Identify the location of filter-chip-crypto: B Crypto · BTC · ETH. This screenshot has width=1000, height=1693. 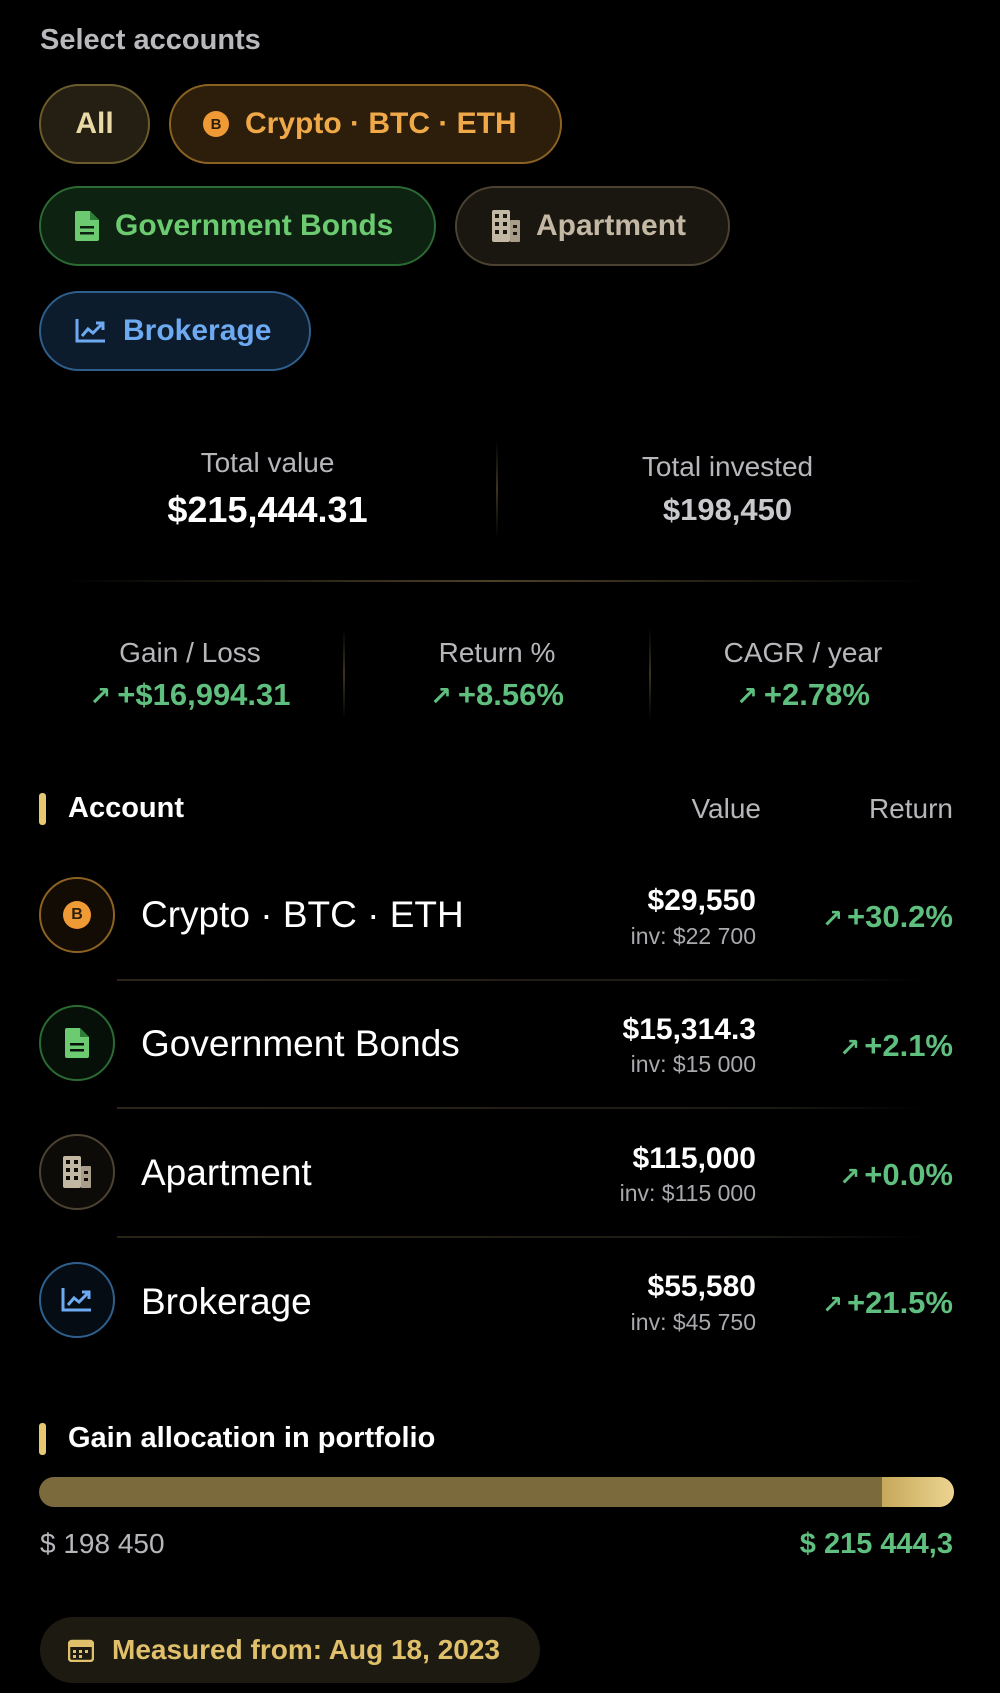
(365, 124).